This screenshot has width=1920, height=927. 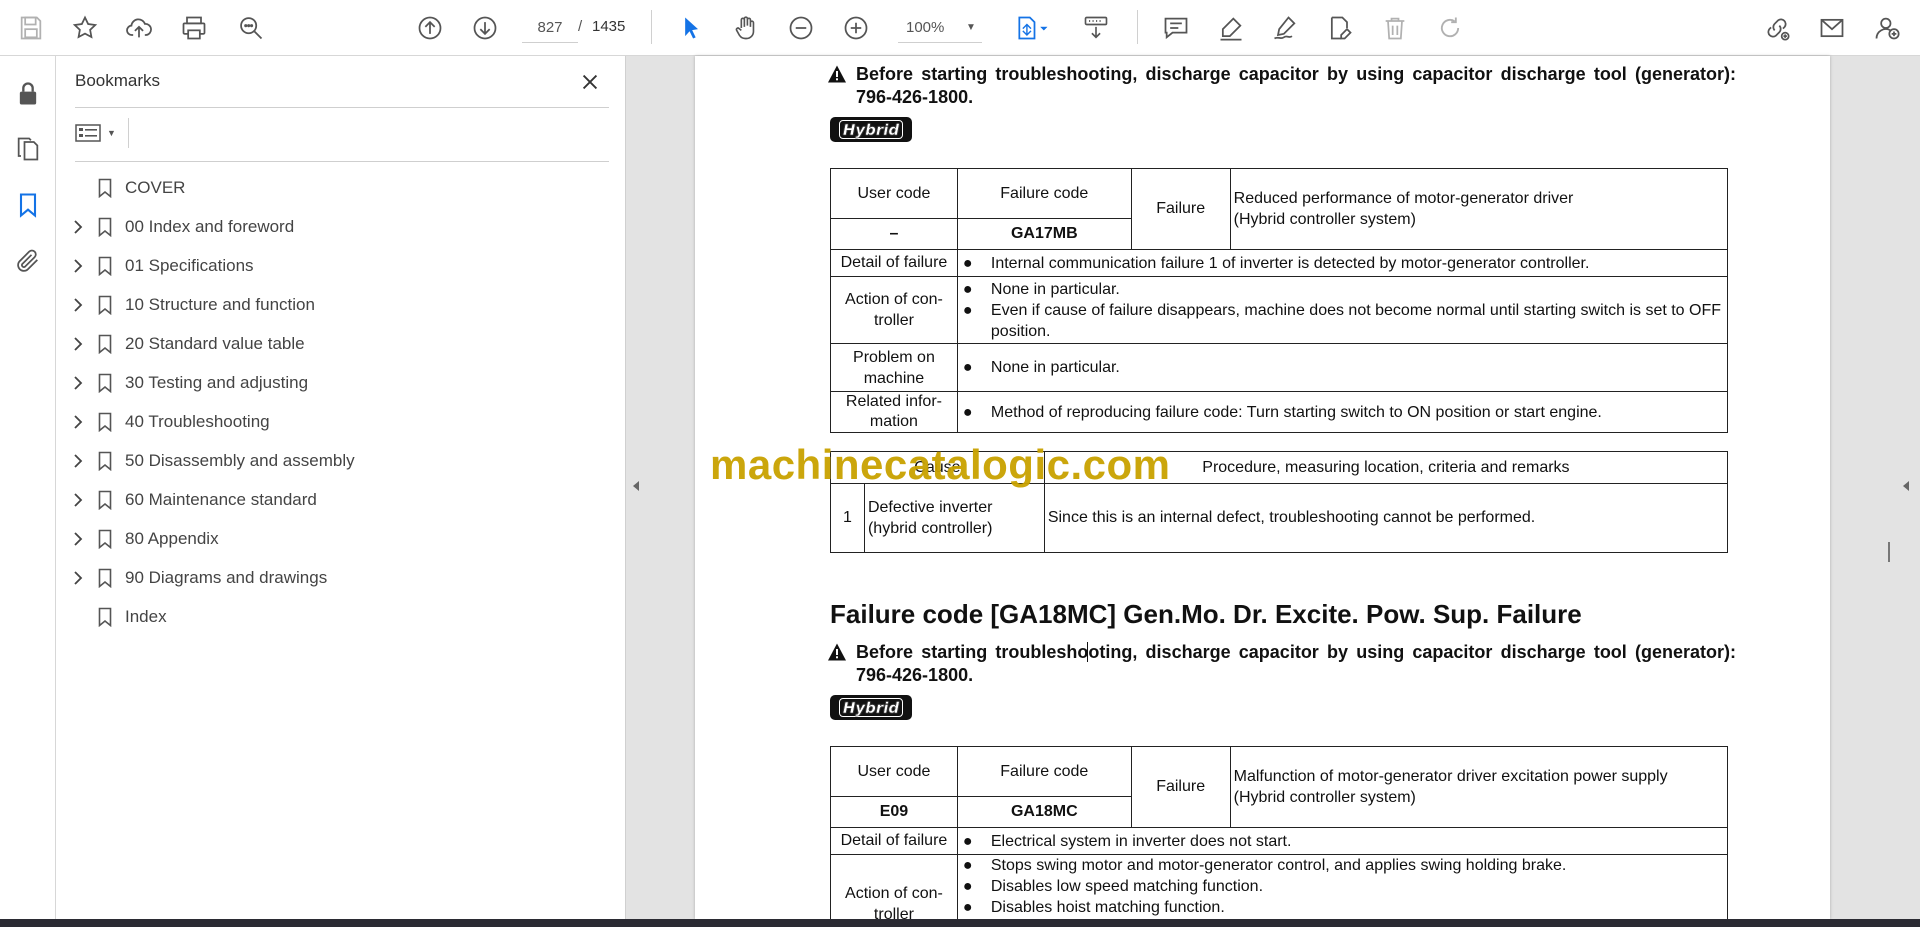 I want to click on stamp-icon, so click(x=1340, y=28).